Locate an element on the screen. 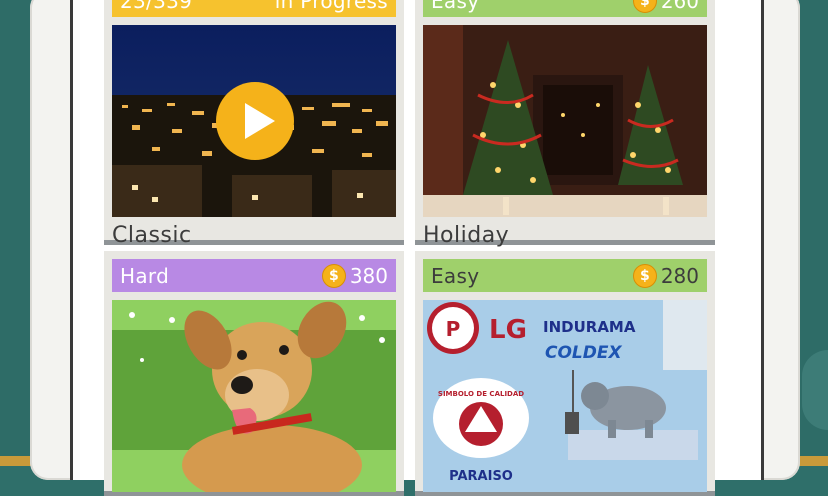  play-icon is located at coordinates (255, 121).